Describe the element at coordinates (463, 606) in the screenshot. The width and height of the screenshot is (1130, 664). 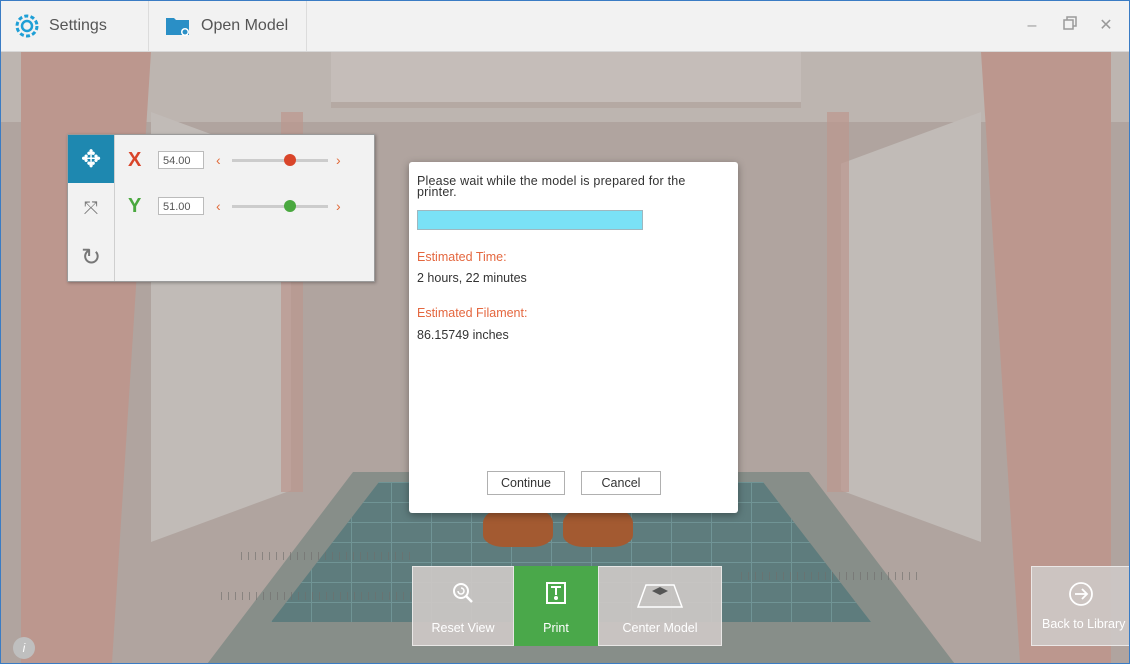
I see `reset-view-button: Reset View` at that location.